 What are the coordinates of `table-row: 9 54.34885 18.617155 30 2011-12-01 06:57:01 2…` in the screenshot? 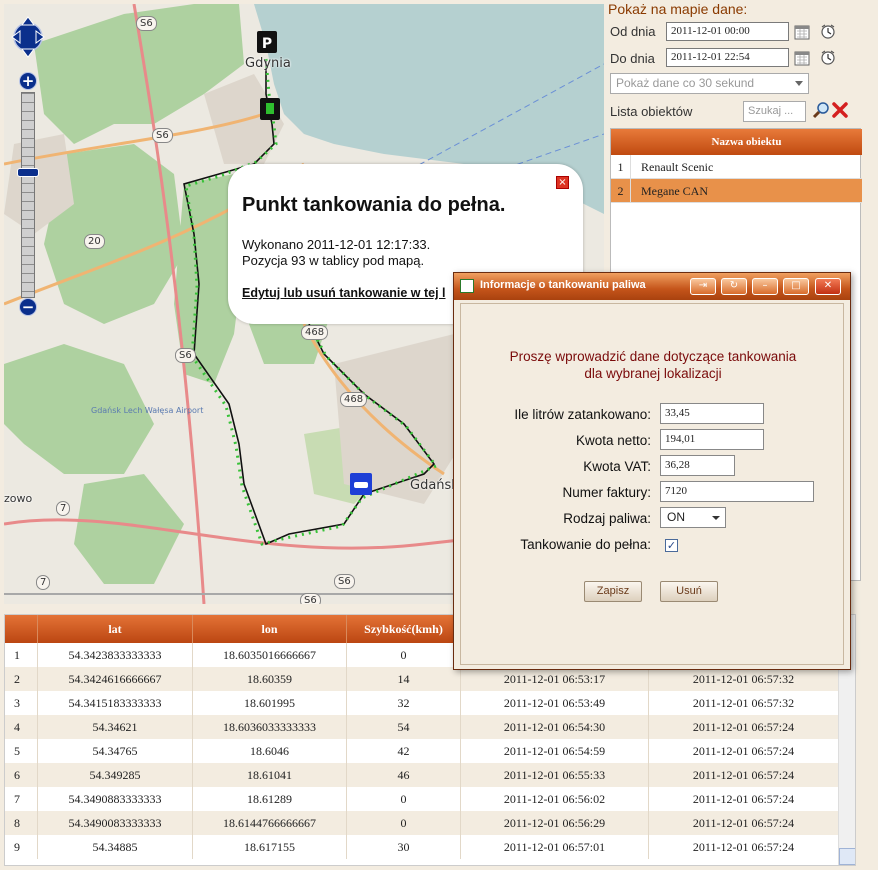 It's located at (422, 847).